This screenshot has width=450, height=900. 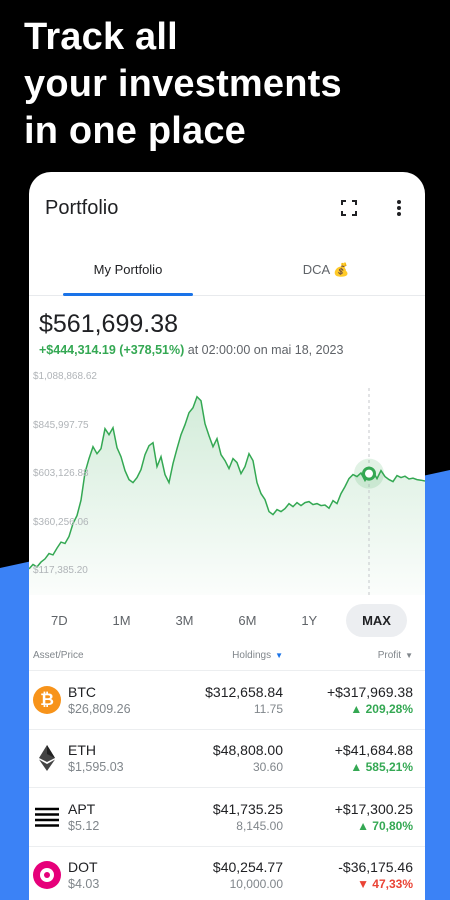 I want to click on asset-price: $5.12, so click(x=84, y=825).